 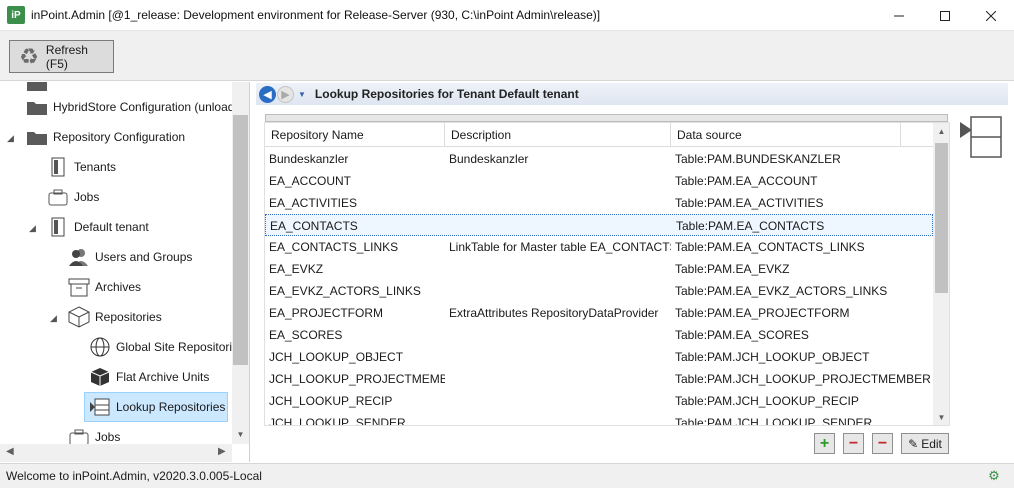 What do you see at coordinates (899, 15) in the screenshot?
I see `minimize-button` at bounding box center [899, 15].